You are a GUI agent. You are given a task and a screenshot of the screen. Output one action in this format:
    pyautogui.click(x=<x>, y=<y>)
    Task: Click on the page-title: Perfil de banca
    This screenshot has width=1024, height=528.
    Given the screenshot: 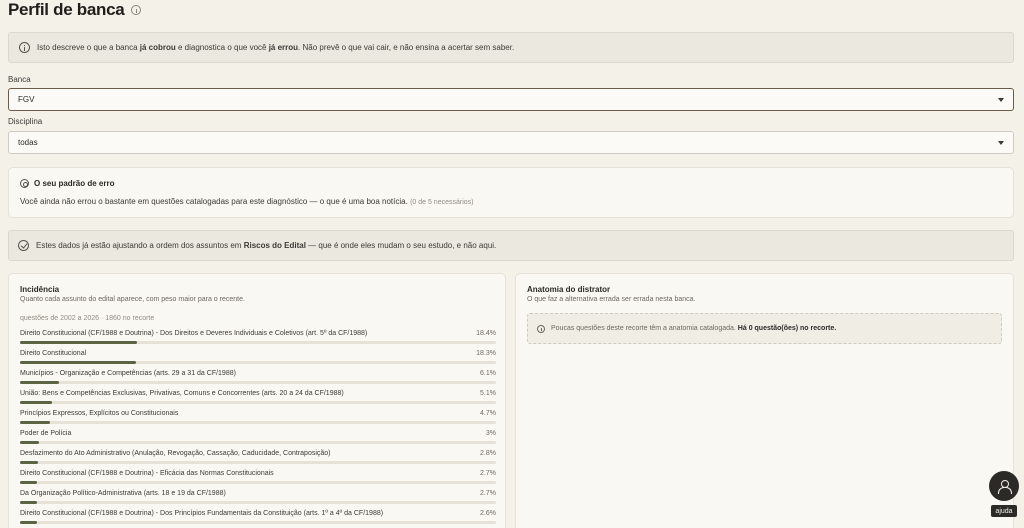 What is the action you would take?
    pyautogui.click(x=66, y=9)
    